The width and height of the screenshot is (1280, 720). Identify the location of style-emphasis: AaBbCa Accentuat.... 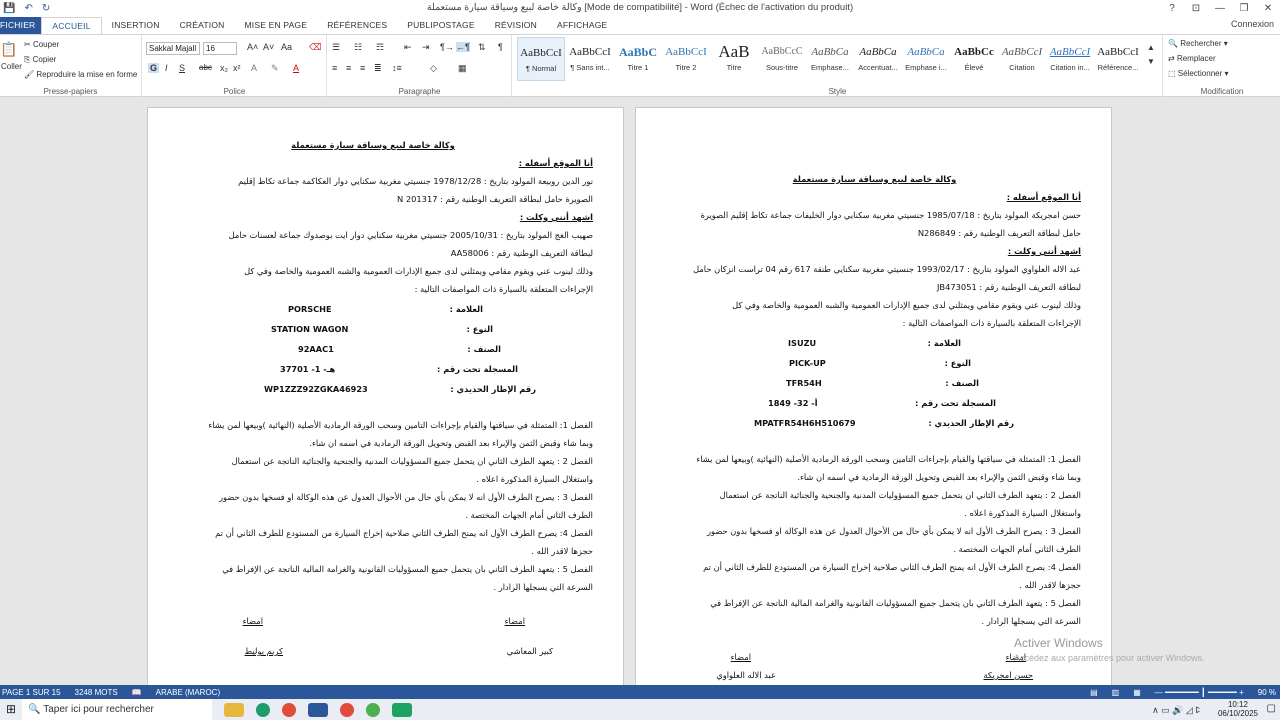
(878, 59).